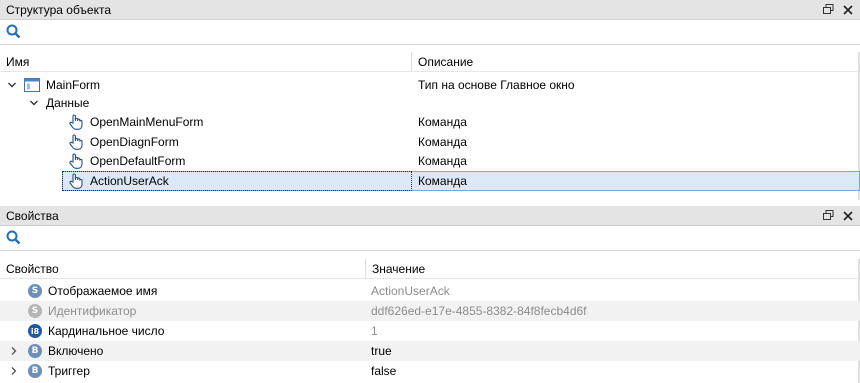 This screenshot has width=860, height=383. What do you see at coordinates (383, 371) in the screenshot?
I see `property-value: false` at bounding box center [383, 371].